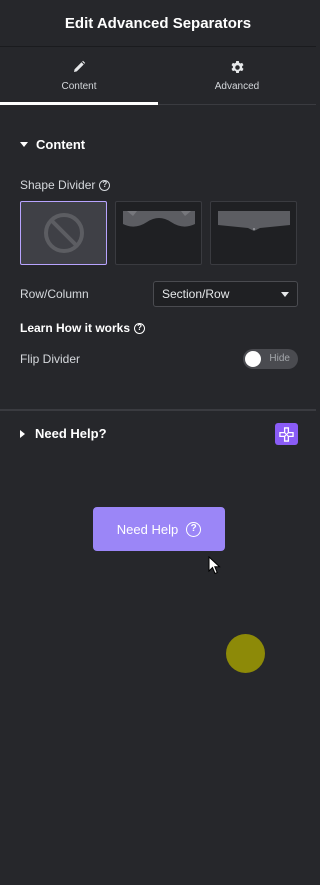 Image resolution: width=320 pixels, height=885 pixels. I want to click on flip-divider-label: Flip Divider, so click(50, 359).